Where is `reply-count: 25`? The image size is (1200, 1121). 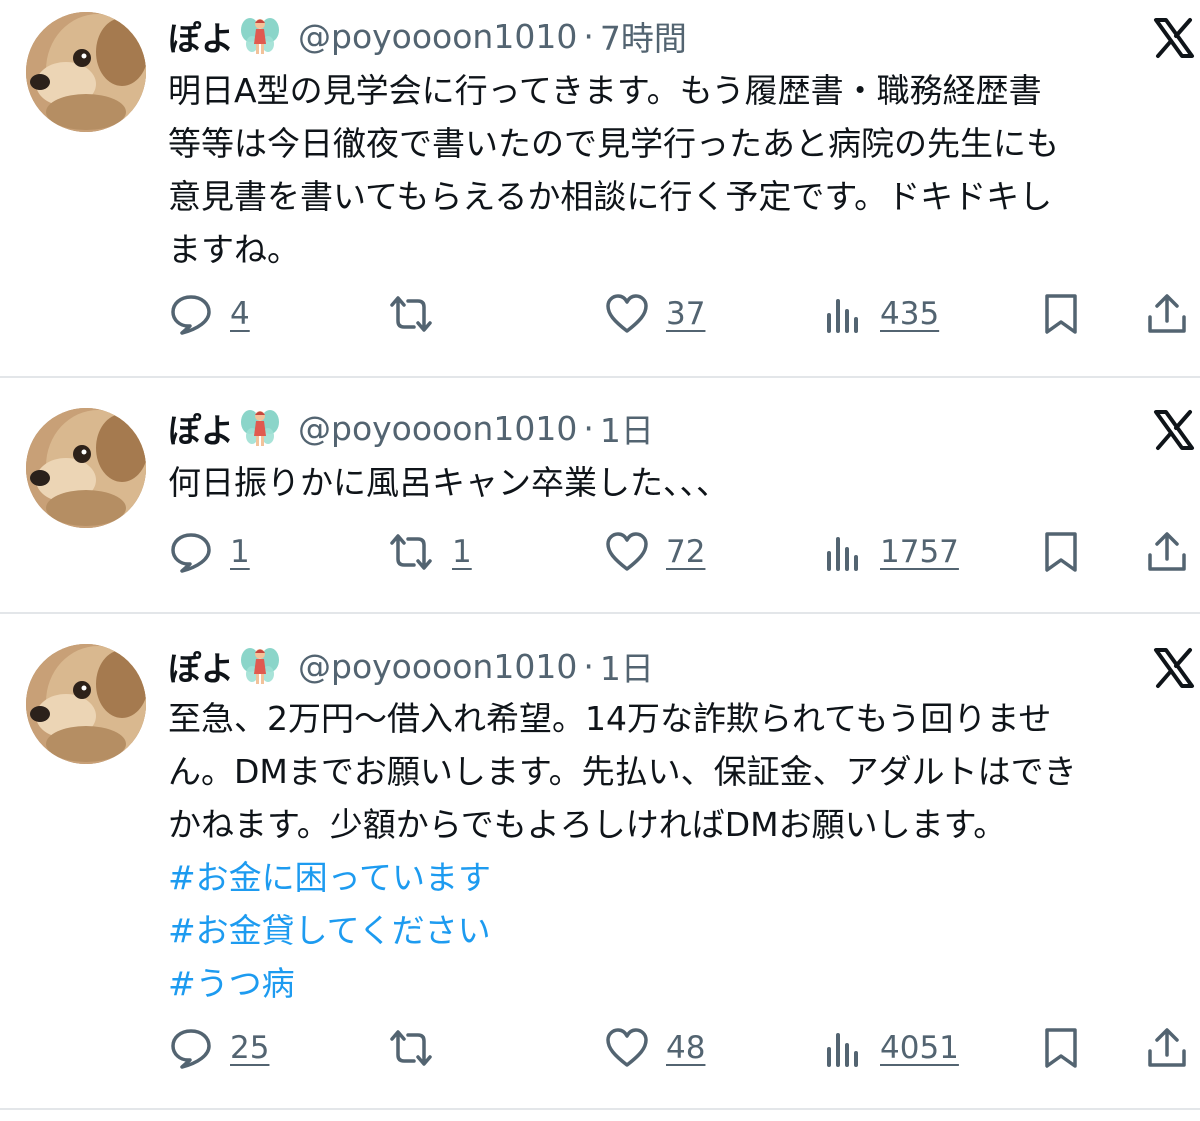
reply-count: 25 is located at coordinates (250, 1048).